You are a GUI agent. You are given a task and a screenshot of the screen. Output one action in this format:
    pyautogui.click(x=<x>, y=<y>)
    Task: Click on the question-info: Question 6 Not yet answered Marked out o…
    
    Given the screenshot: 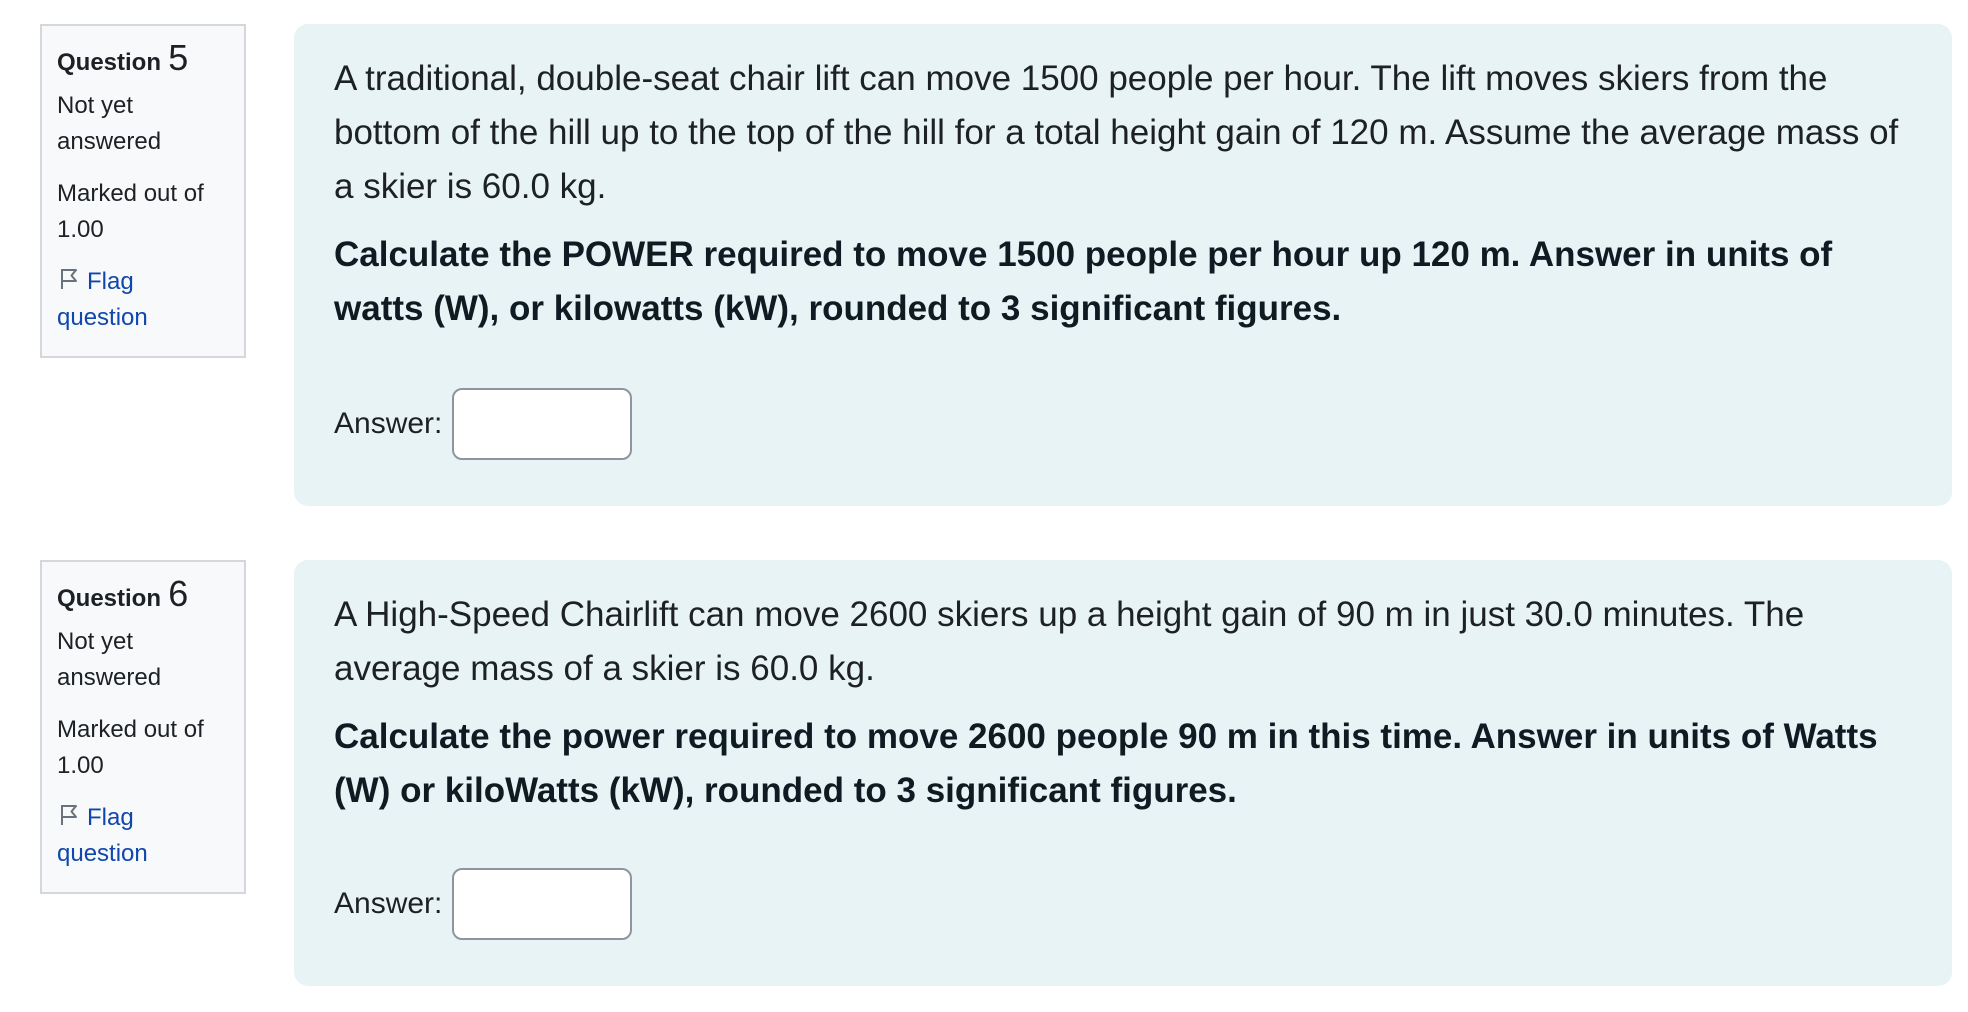 What is the action you would take?
    pyautogui.click(x=143, y=727)
    